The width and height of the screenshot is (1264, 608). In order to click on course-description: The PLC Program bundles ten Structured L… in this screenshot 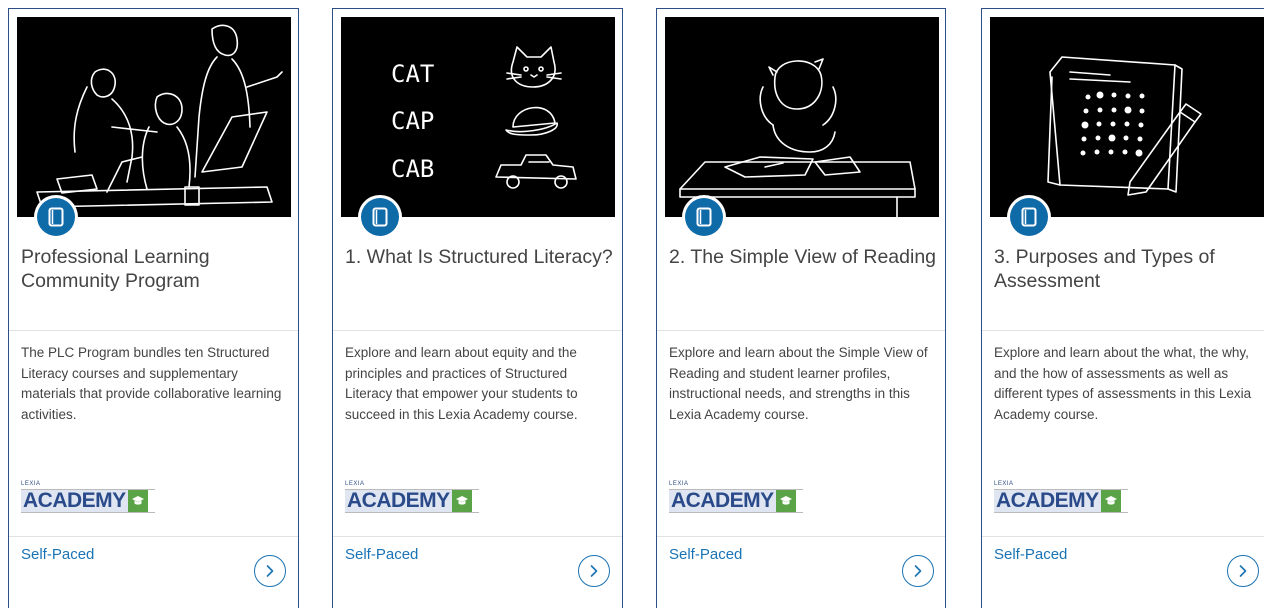, I will do `click(151, 383)`.